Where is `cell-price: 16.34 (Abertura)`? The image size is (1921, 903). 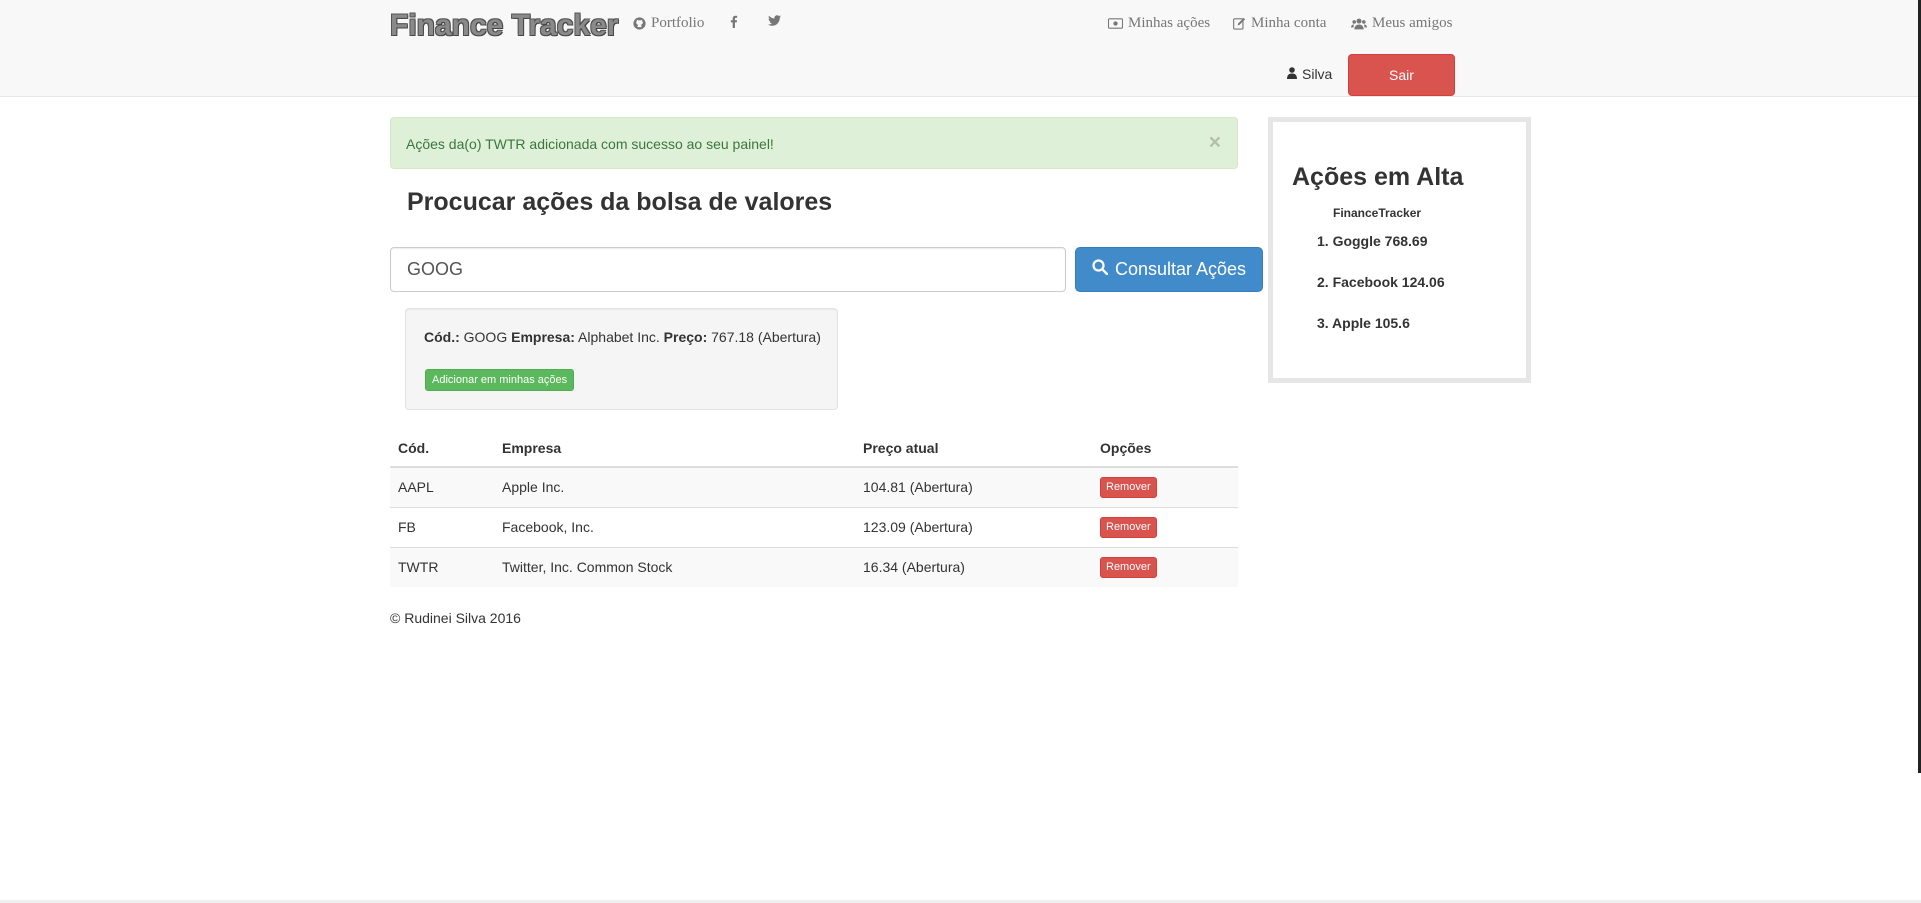
cell-price: 16.34 (Abertura) is located at coordinates (973, 566).